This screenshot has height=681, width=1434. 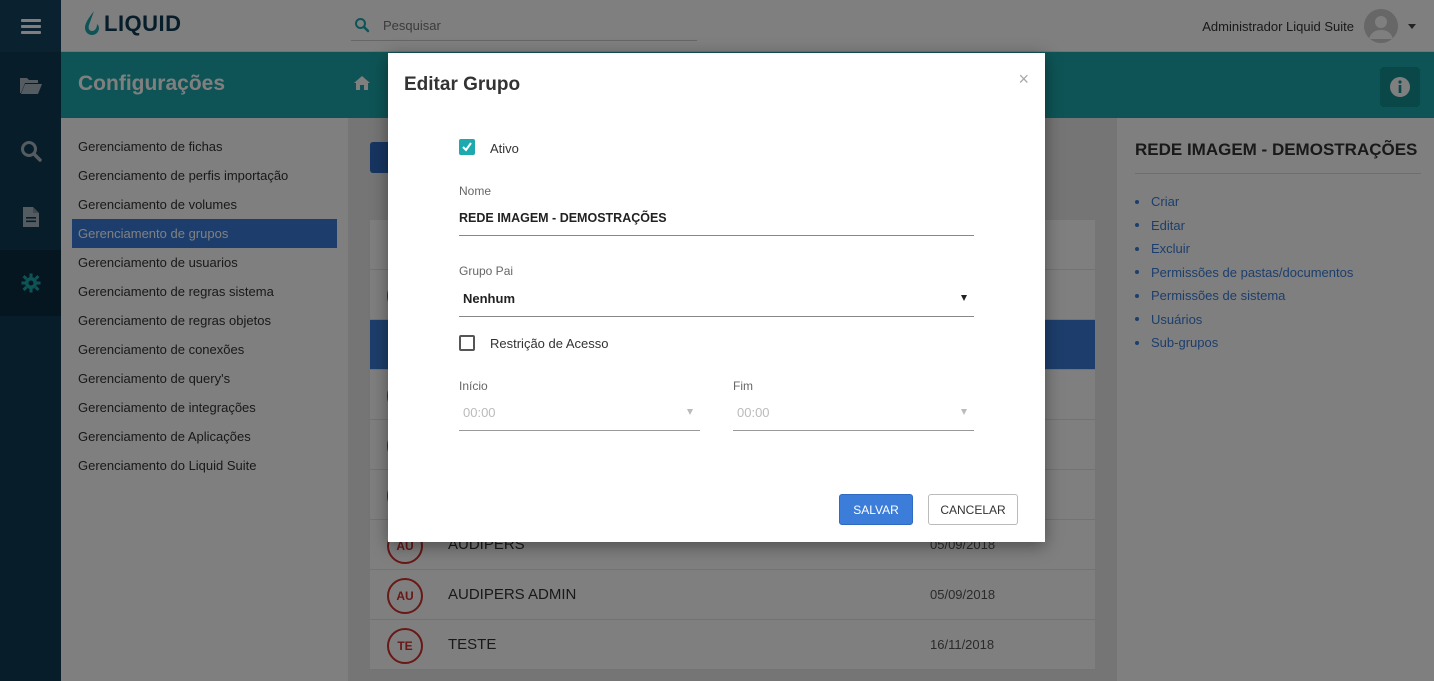 I want to click on dialog-title: Editar Grupo, so click(x=462, y=84).